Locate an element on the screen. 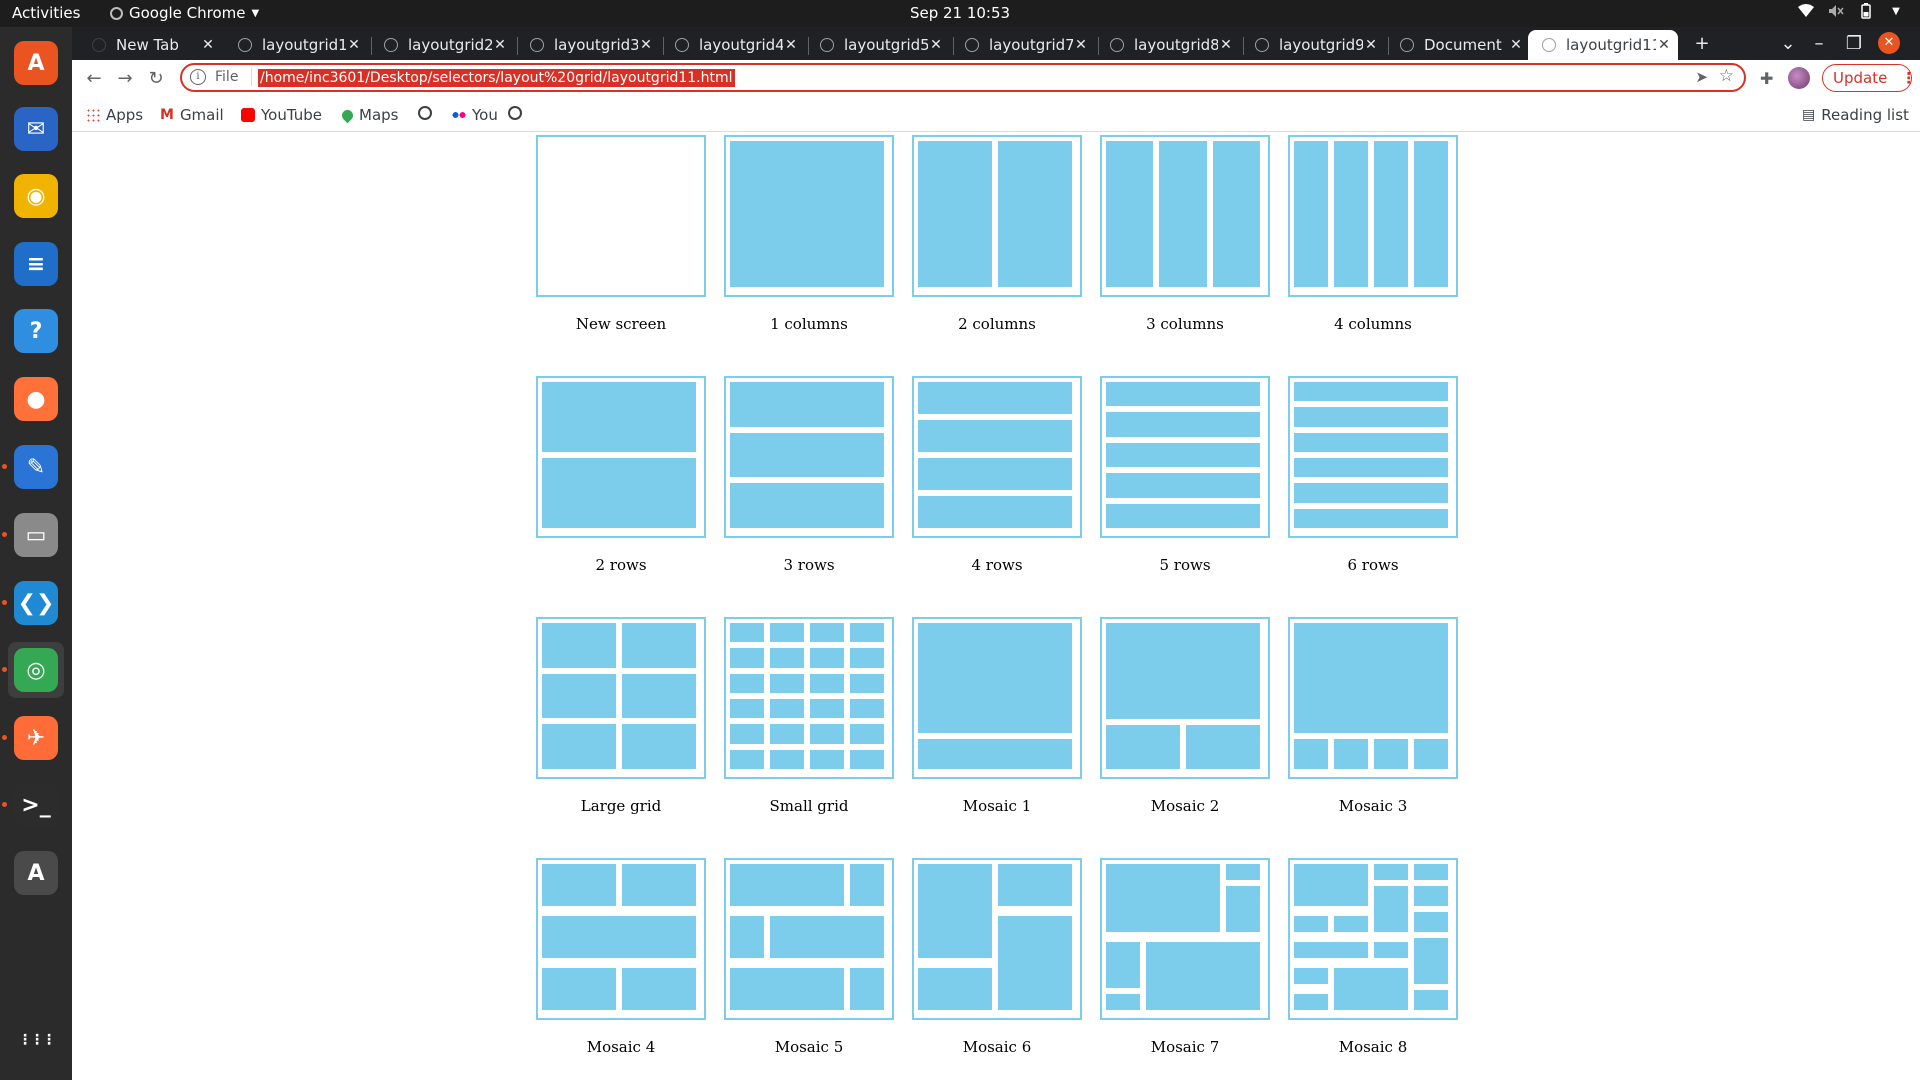 The image size is (1920, 1080). dock-item-files: ▭ is located at coordinates (33, 535).